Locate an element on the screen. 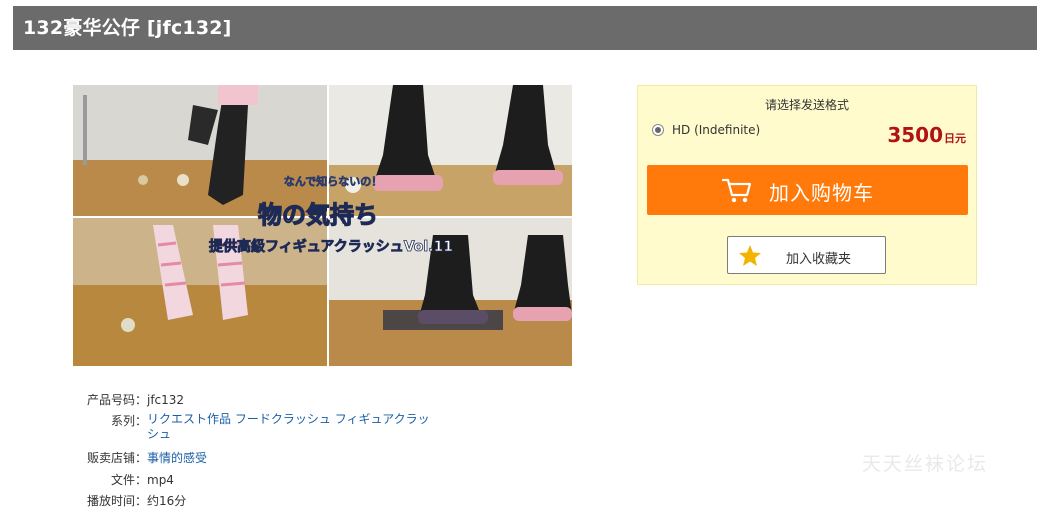  overlay-small-text: なんで知らないの！ is located at coordinates (333, 181).